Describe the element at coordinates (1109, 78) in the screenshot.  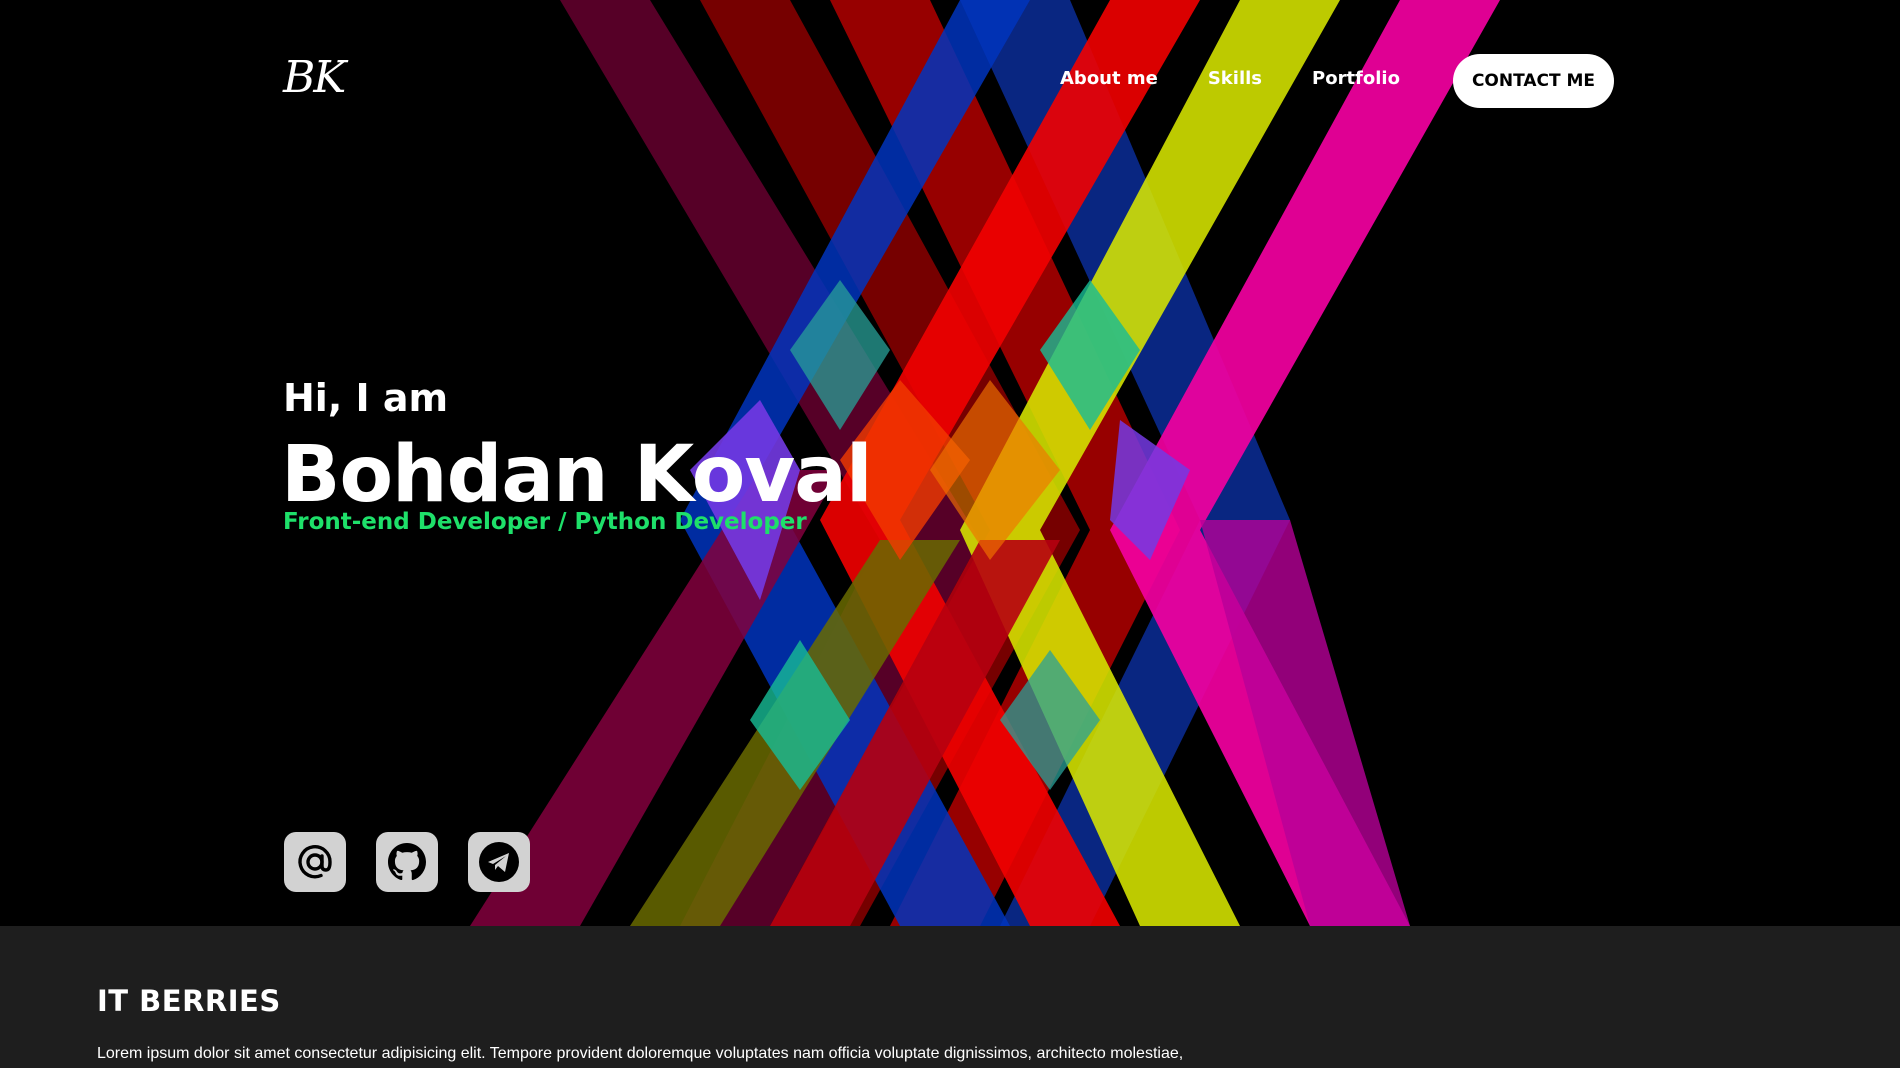
I see `nav-link-about-me: About me` at that location.